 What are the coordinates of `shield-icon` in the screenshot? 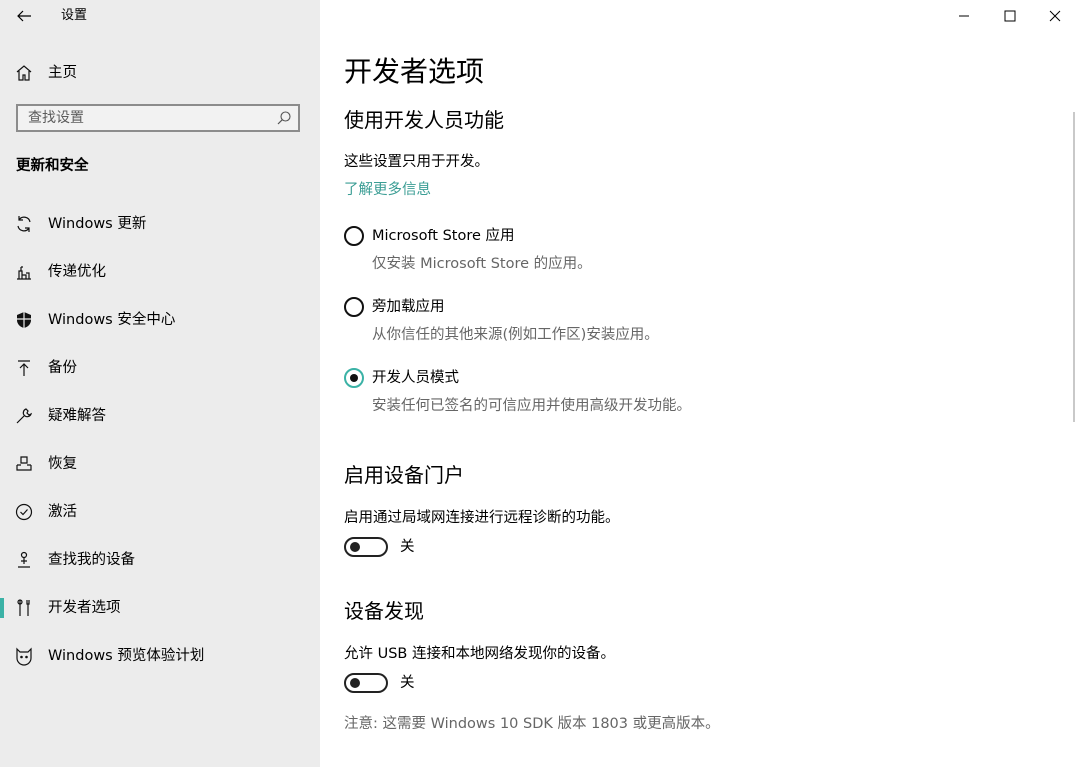 It's located at (24, 320).